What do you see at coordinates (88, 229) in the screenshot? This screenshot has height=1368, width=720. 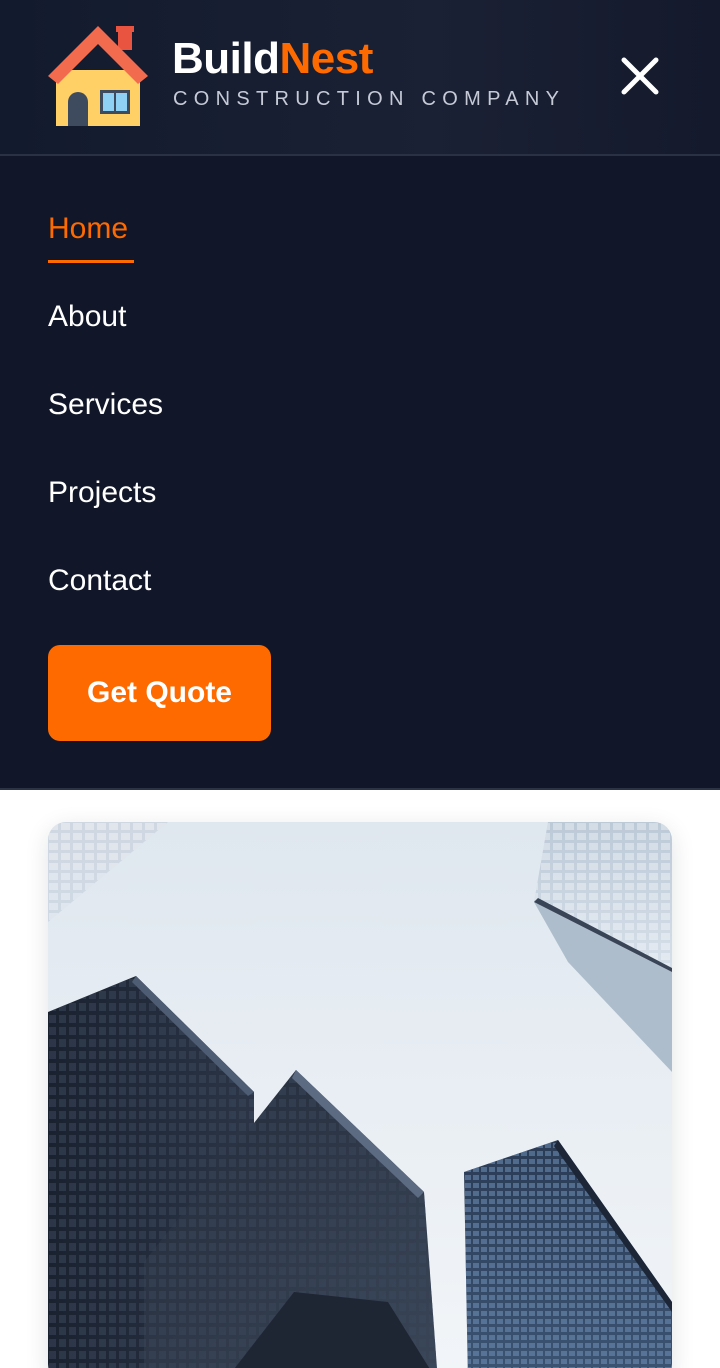 I see `nav-item-home: Home` at bounding box center [88, 229].